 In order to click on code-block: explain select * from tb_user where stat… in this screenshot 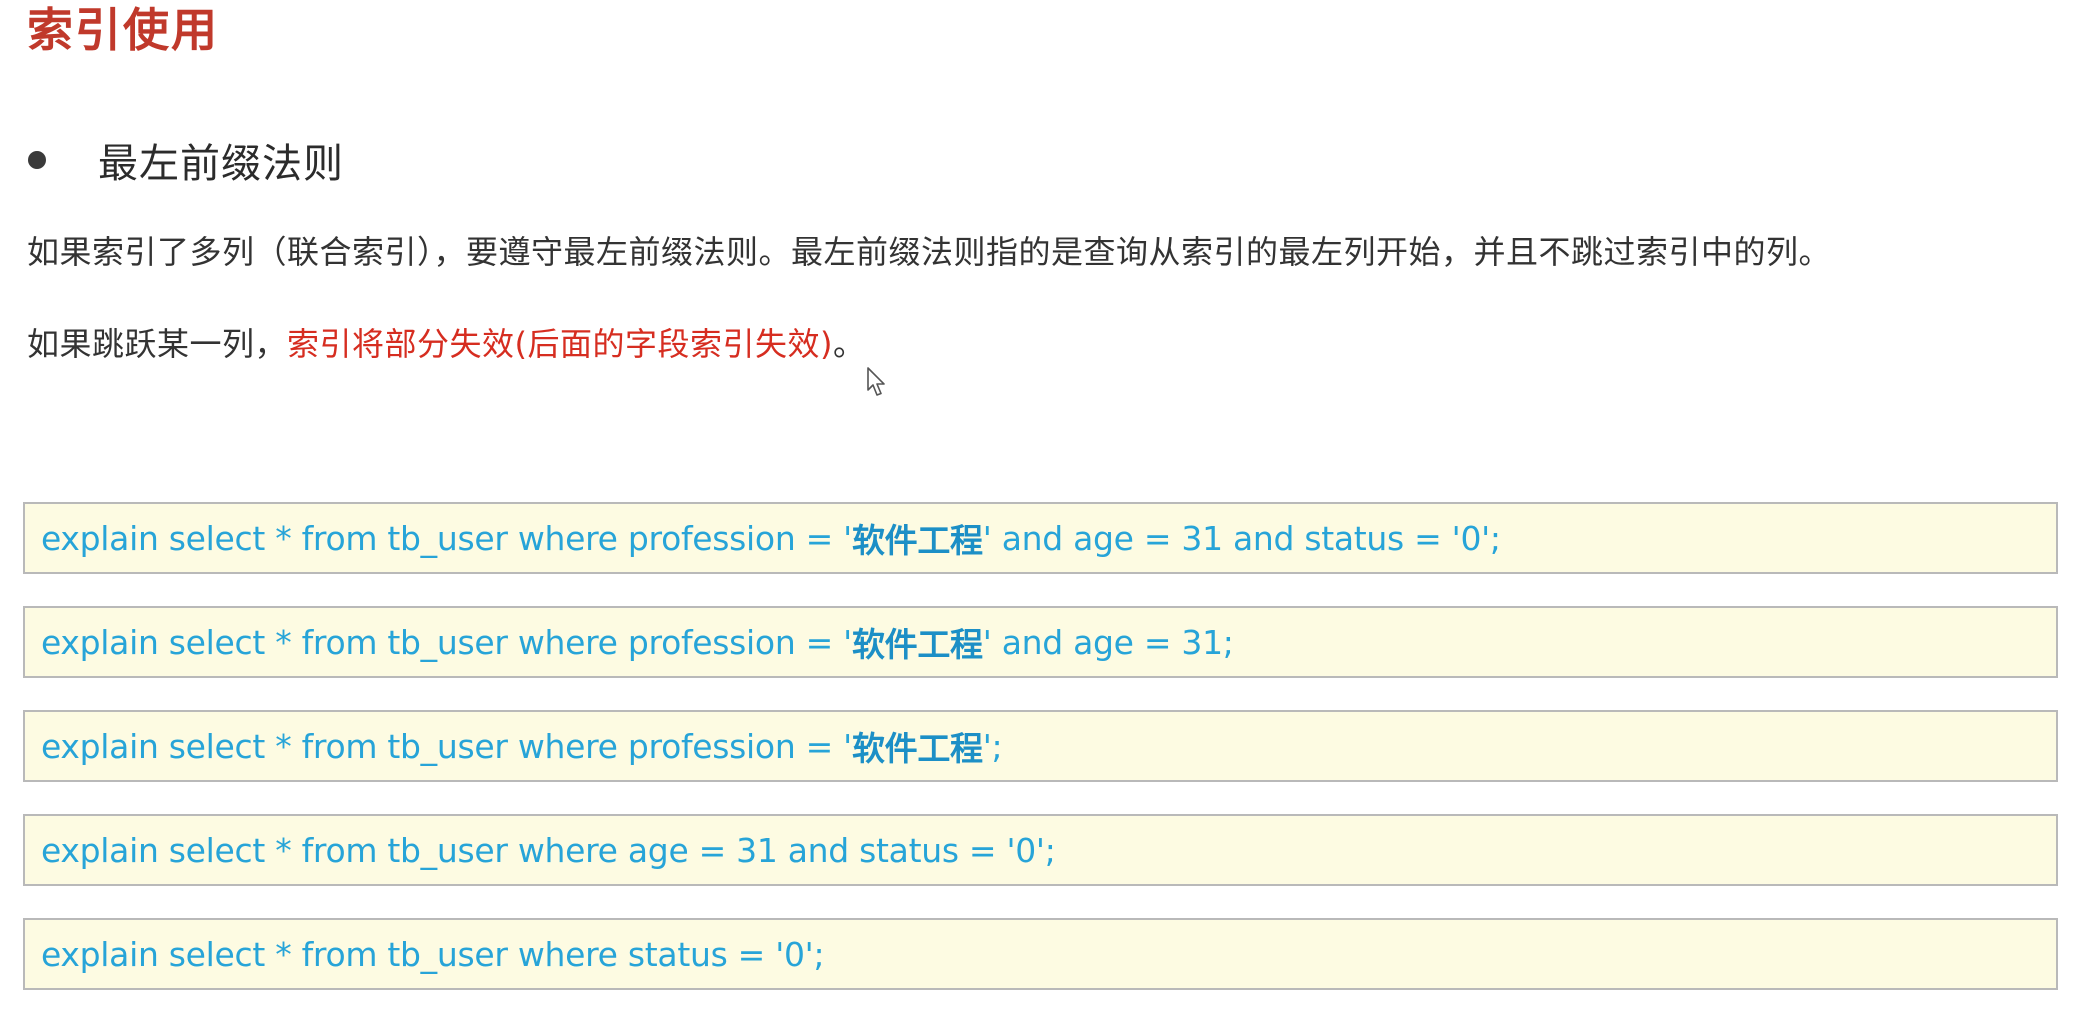, I will do `click(1040, 954)`.